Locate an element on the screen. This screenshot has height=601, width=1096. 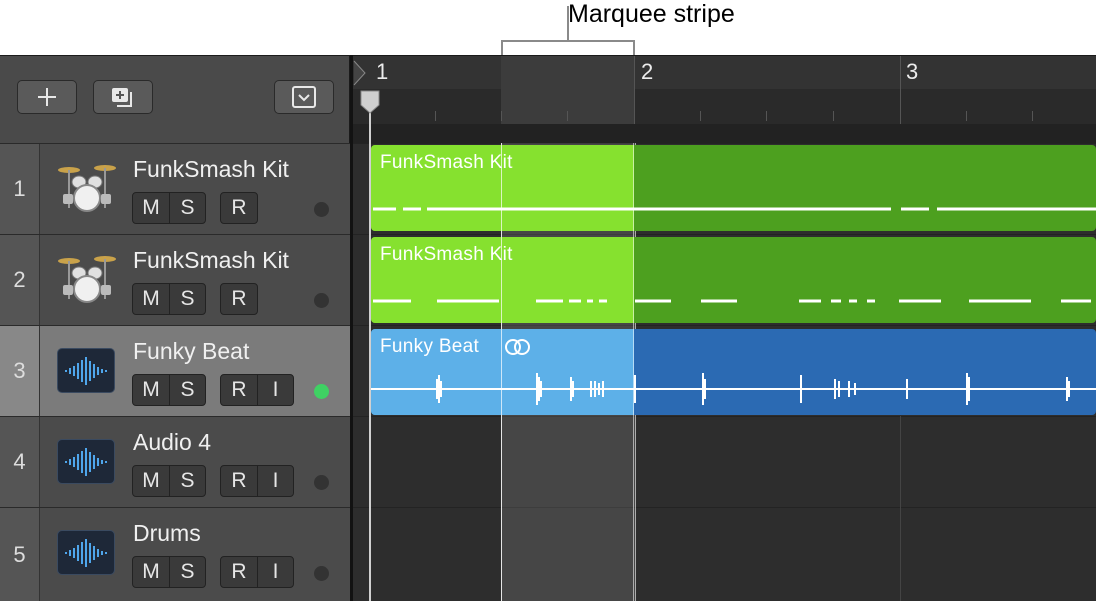
ruler-start-marker-icon is located at coordinates (359, 73).